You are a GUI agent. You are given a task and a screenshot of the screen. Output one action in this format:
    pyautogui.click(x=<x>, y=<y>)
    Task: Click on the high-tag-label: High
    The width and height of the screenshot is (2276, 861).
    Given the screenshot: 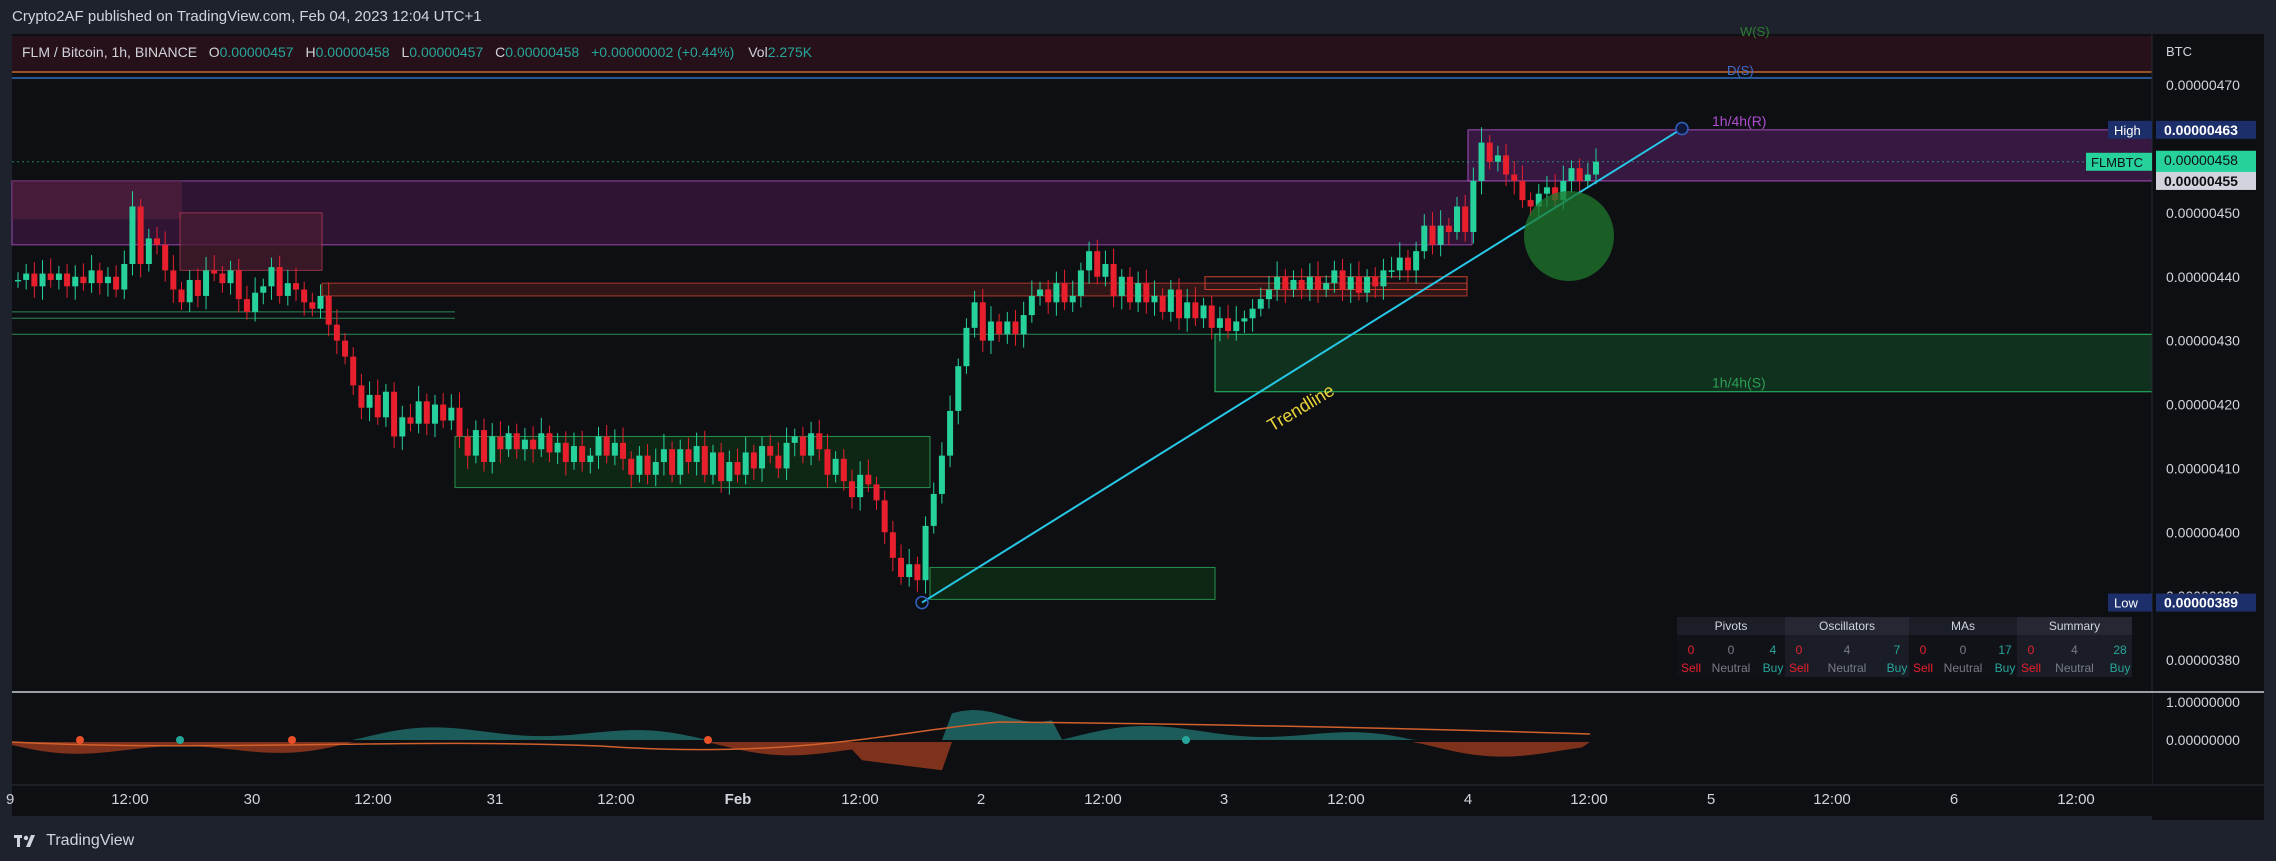 What is the action you would take?
    pyautogui.click(x=2127, y=130)
    